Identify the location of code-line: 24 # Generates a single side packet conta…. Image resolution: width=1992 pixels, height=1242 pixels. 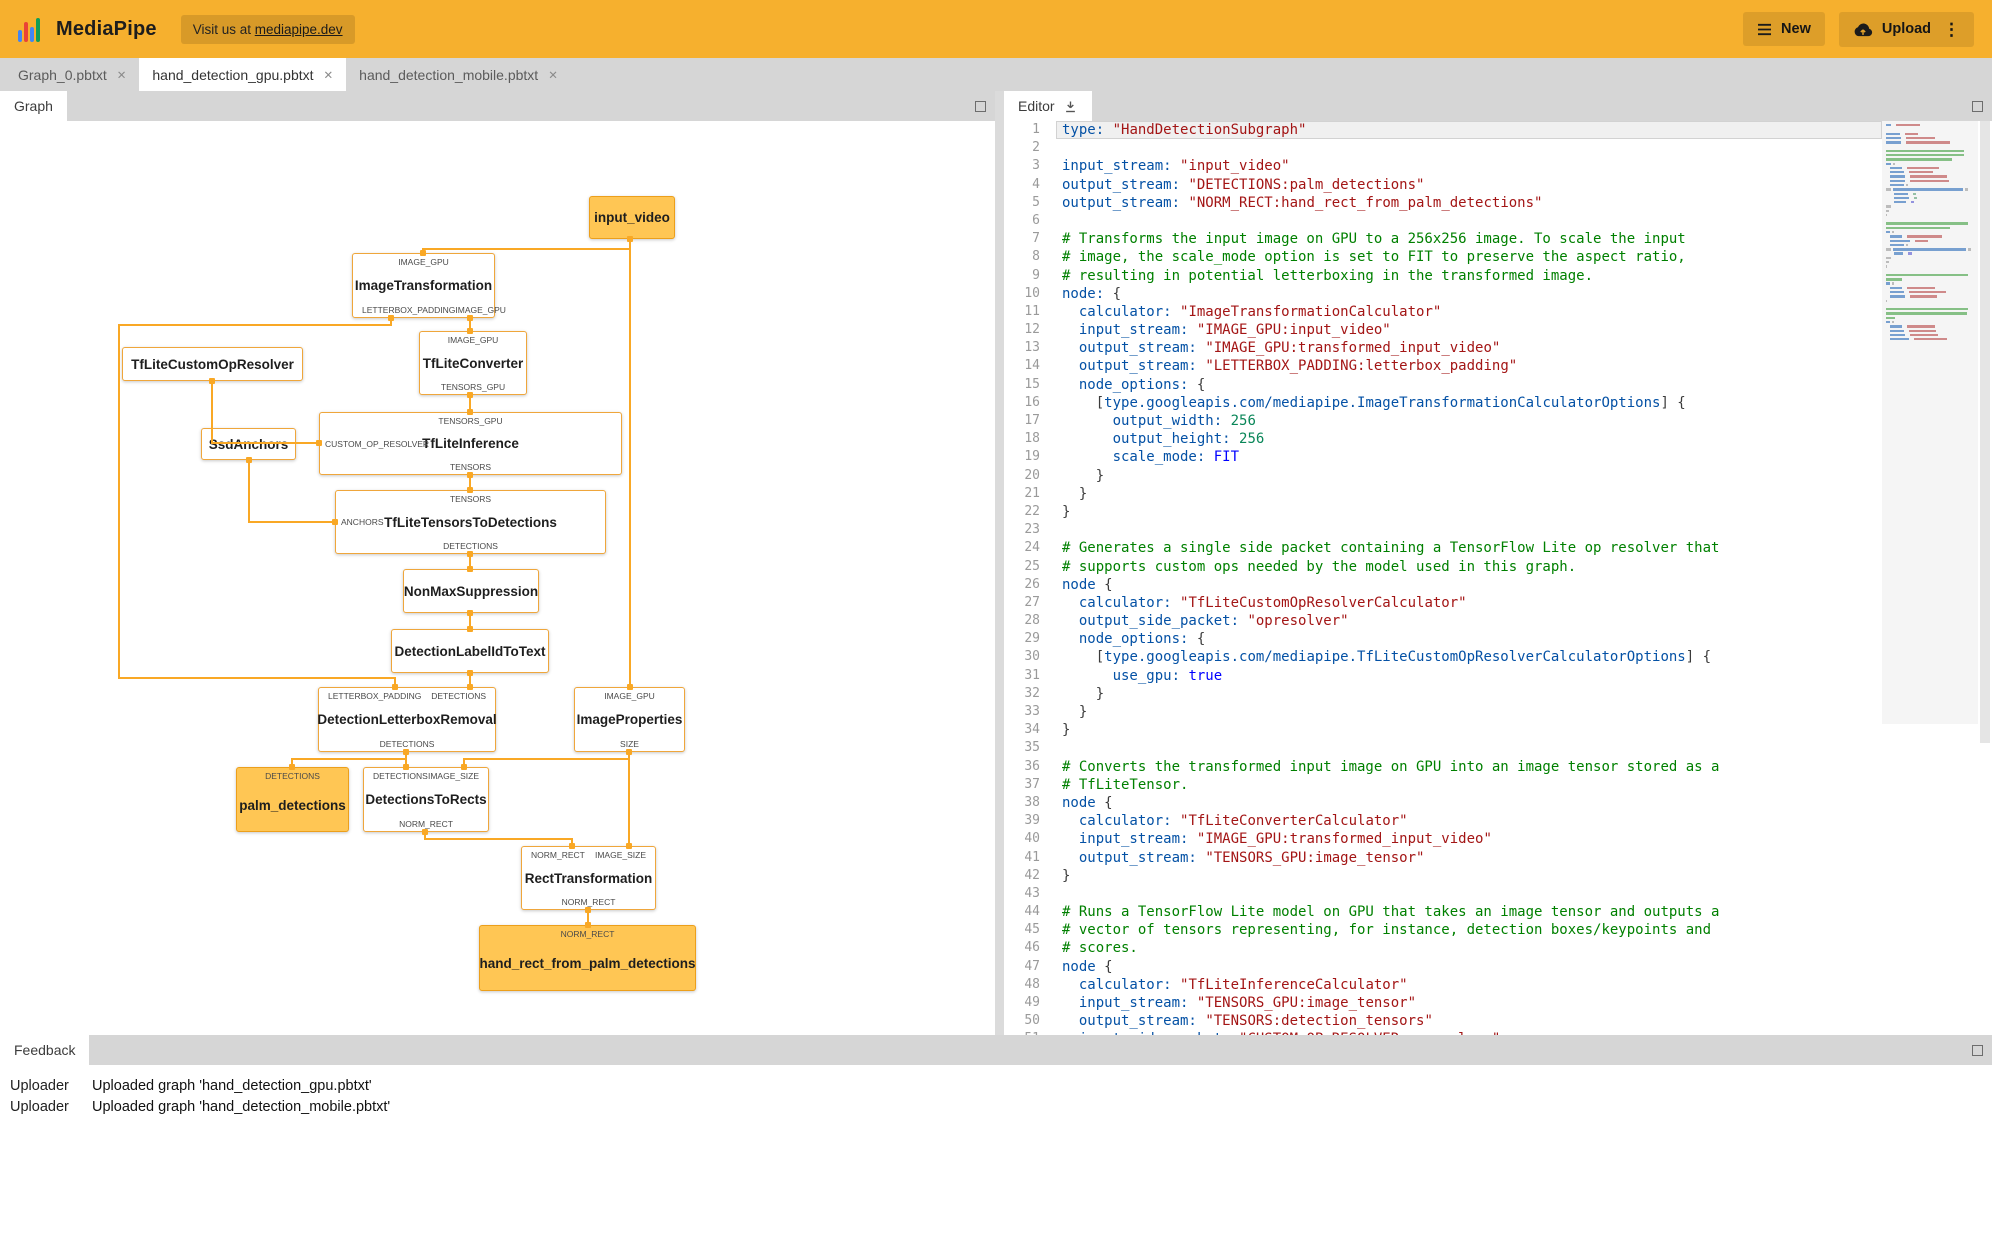
(1443, 548).